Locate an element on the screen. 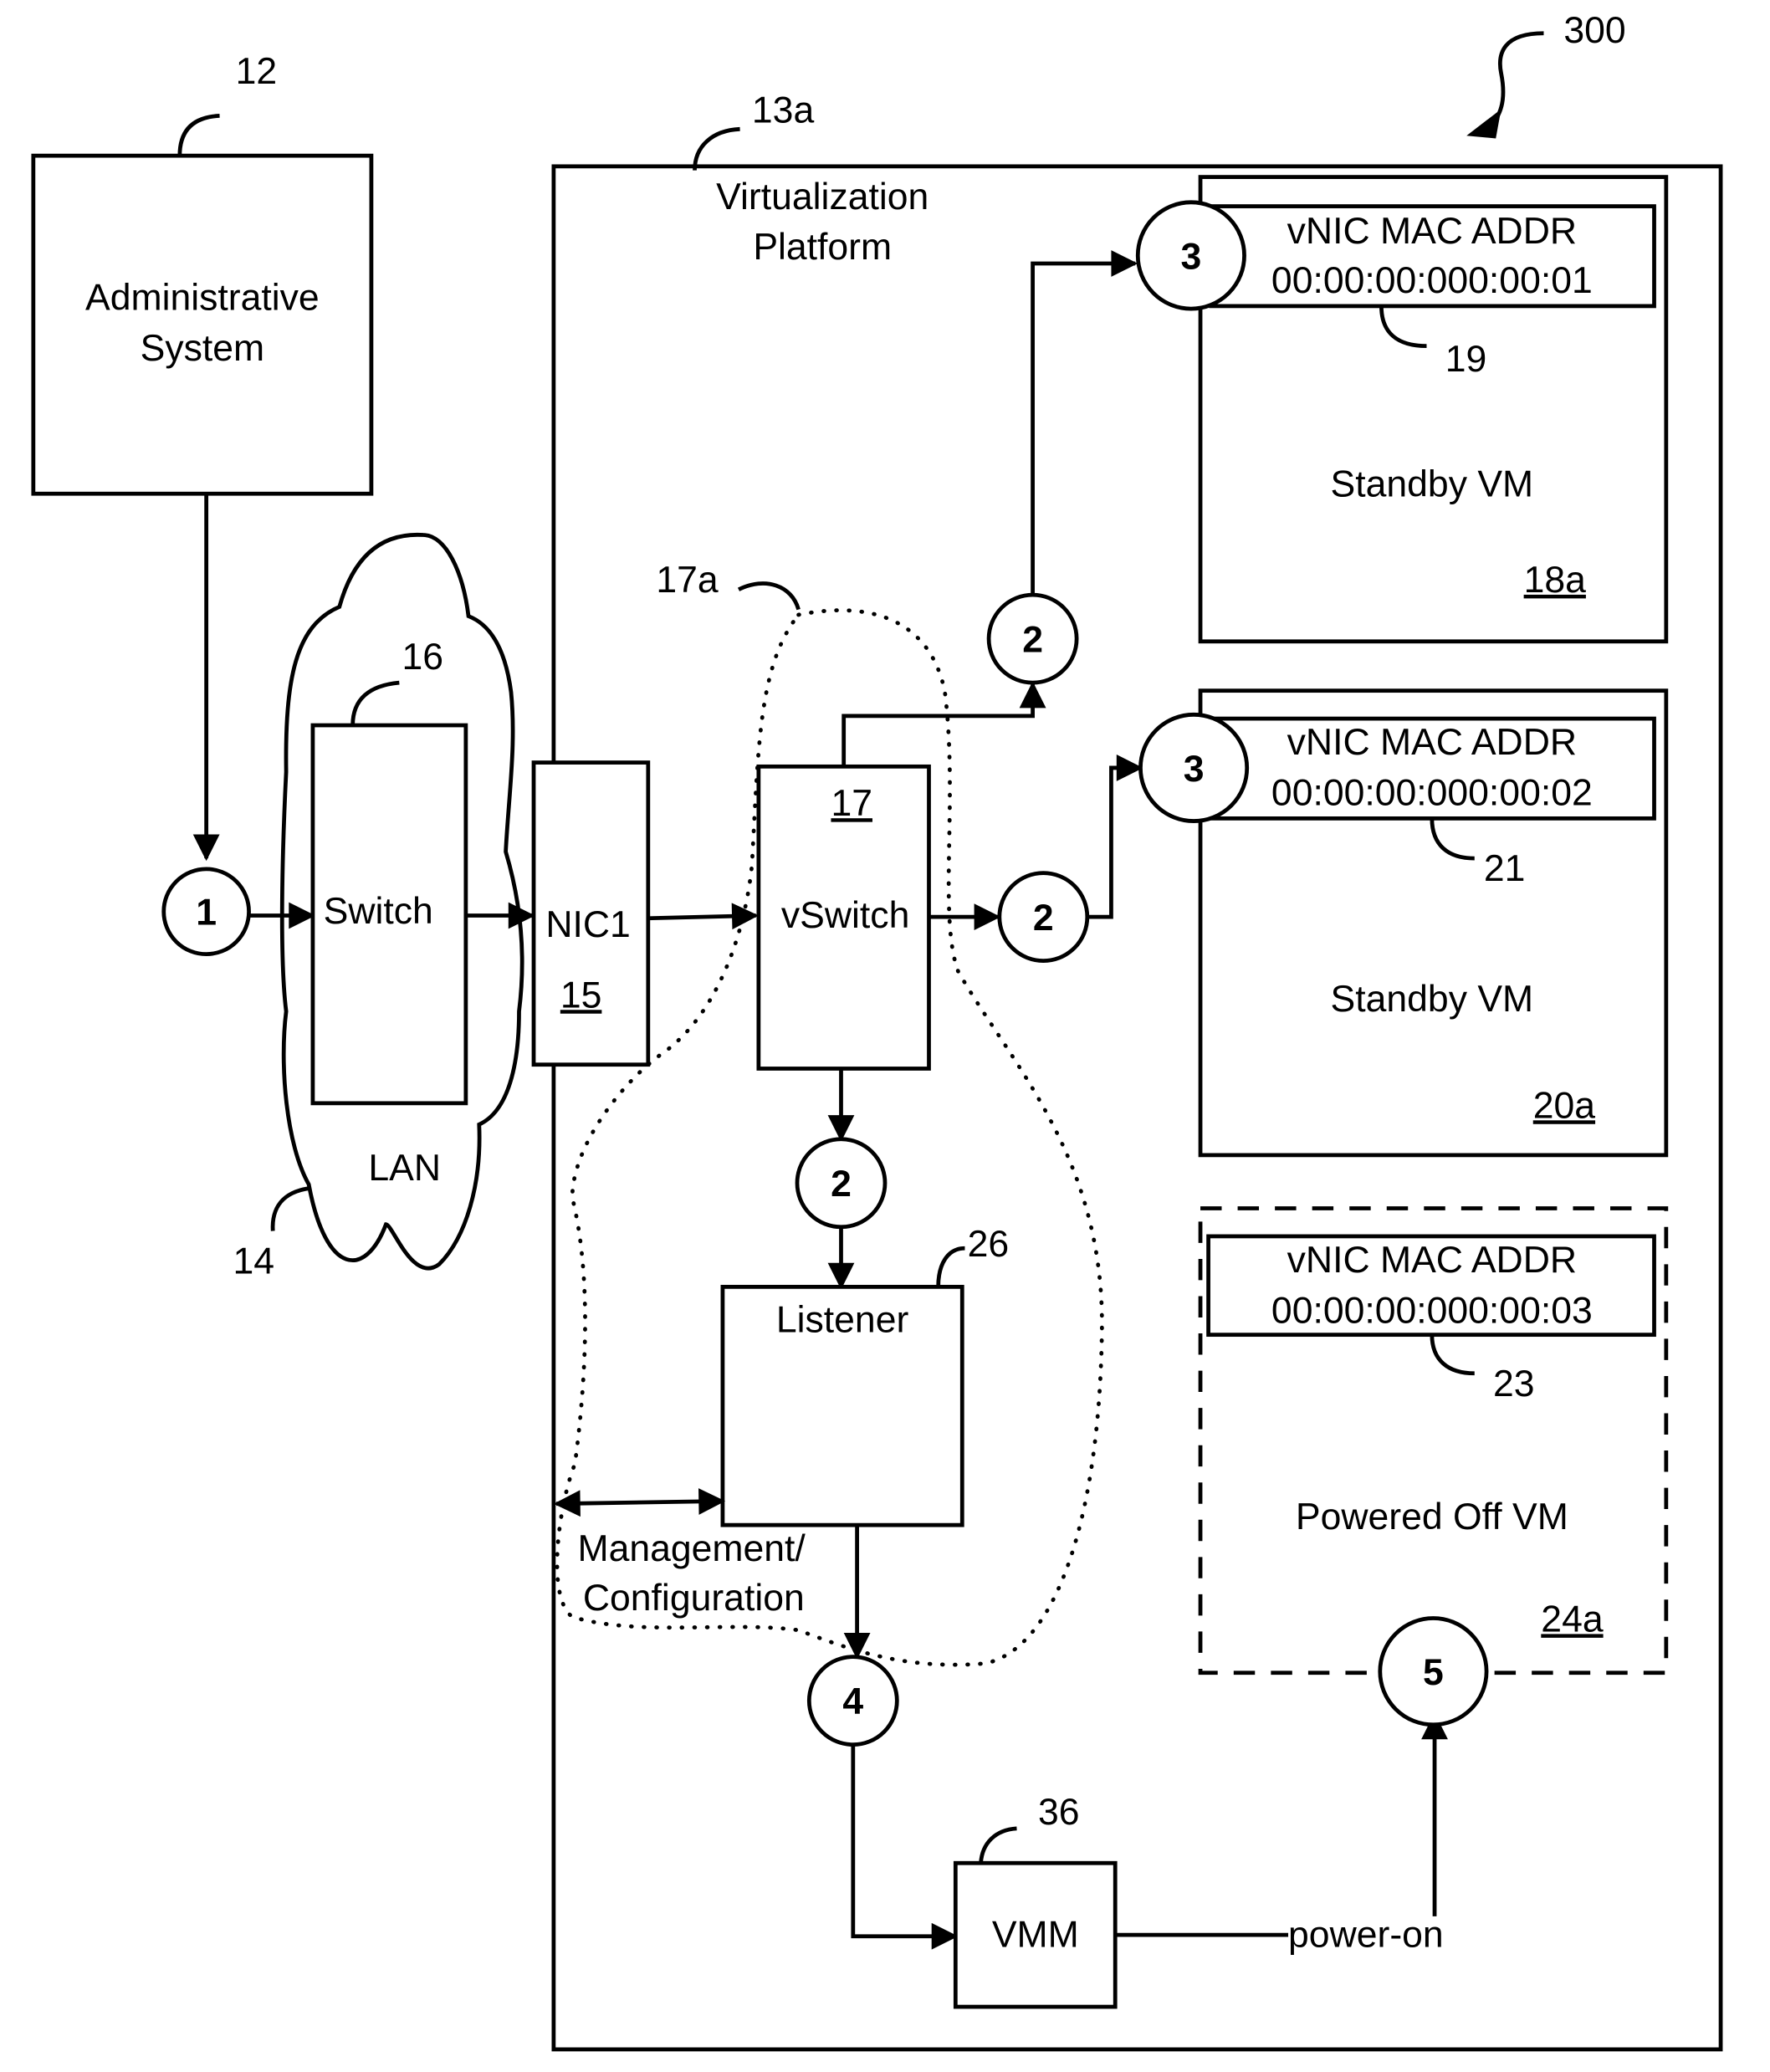 This screenshot has height=2072, width=1770. step4-to-vmm-arrow is located at coordinates (905, 1847).